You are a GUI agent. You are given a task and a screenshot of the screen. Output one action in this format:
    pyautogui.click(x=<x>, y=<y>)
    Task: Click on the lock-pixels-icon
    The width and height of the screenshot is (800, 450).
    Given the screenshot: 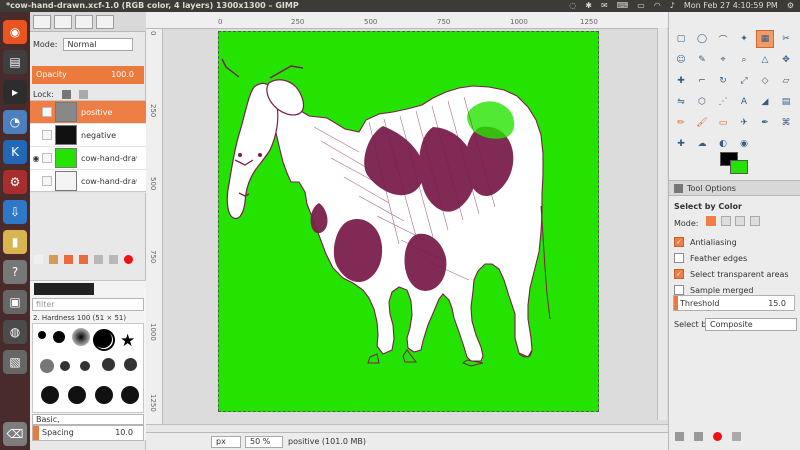 What is the action you would take?
    pyautogui.click(x=66, y=94)
    